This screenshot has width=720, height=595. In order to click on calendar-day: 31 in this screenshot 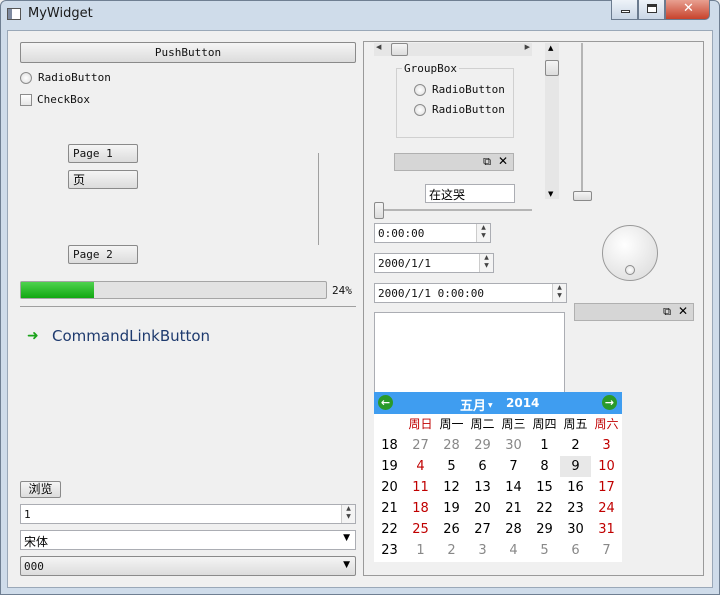, I will do `click(606, 529)`.